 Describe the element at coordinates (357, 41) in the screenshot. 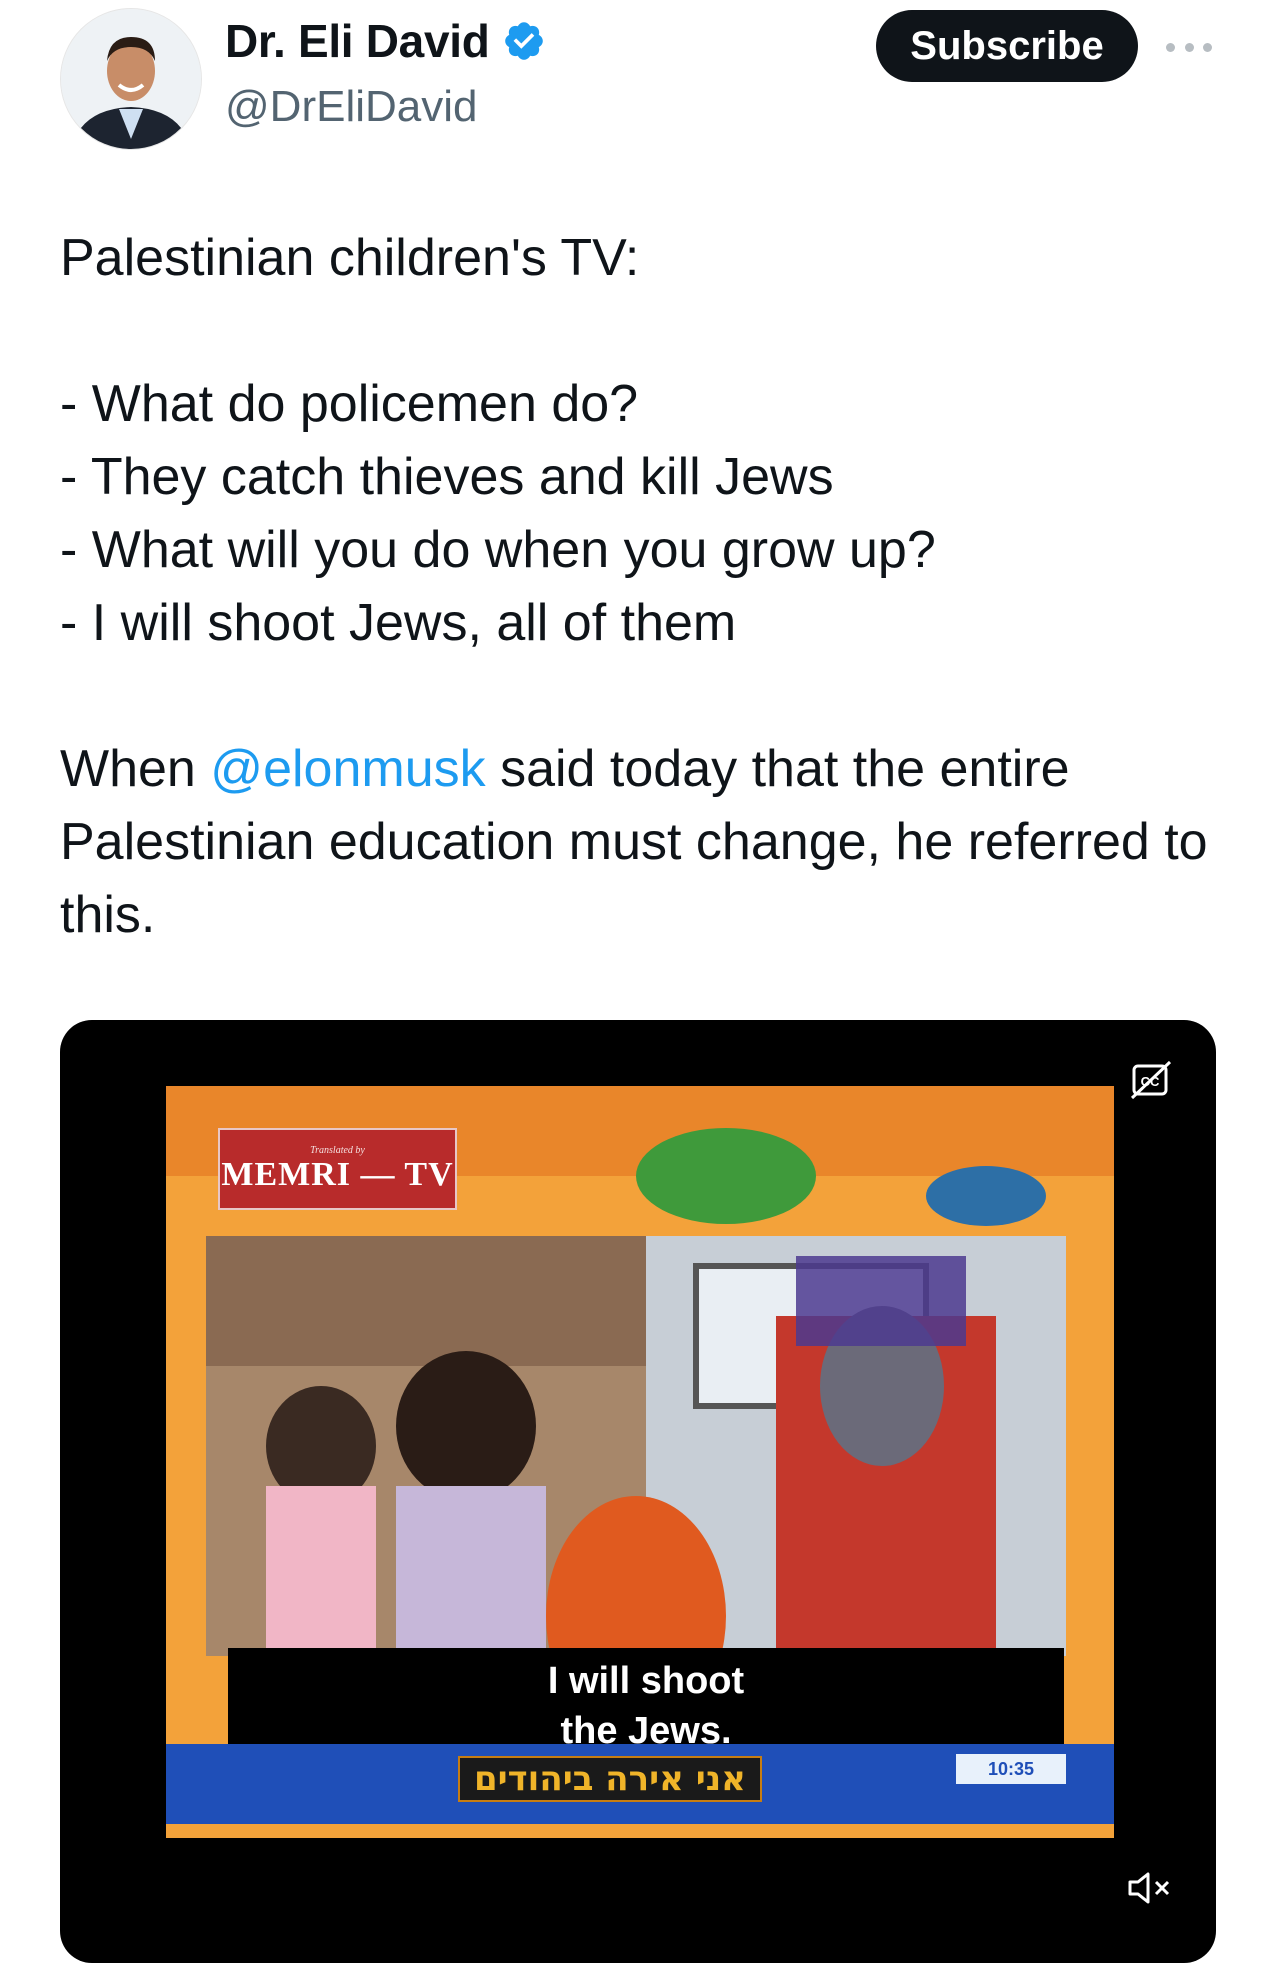

I see `author-display-name: Dr. Eli David` at that location.